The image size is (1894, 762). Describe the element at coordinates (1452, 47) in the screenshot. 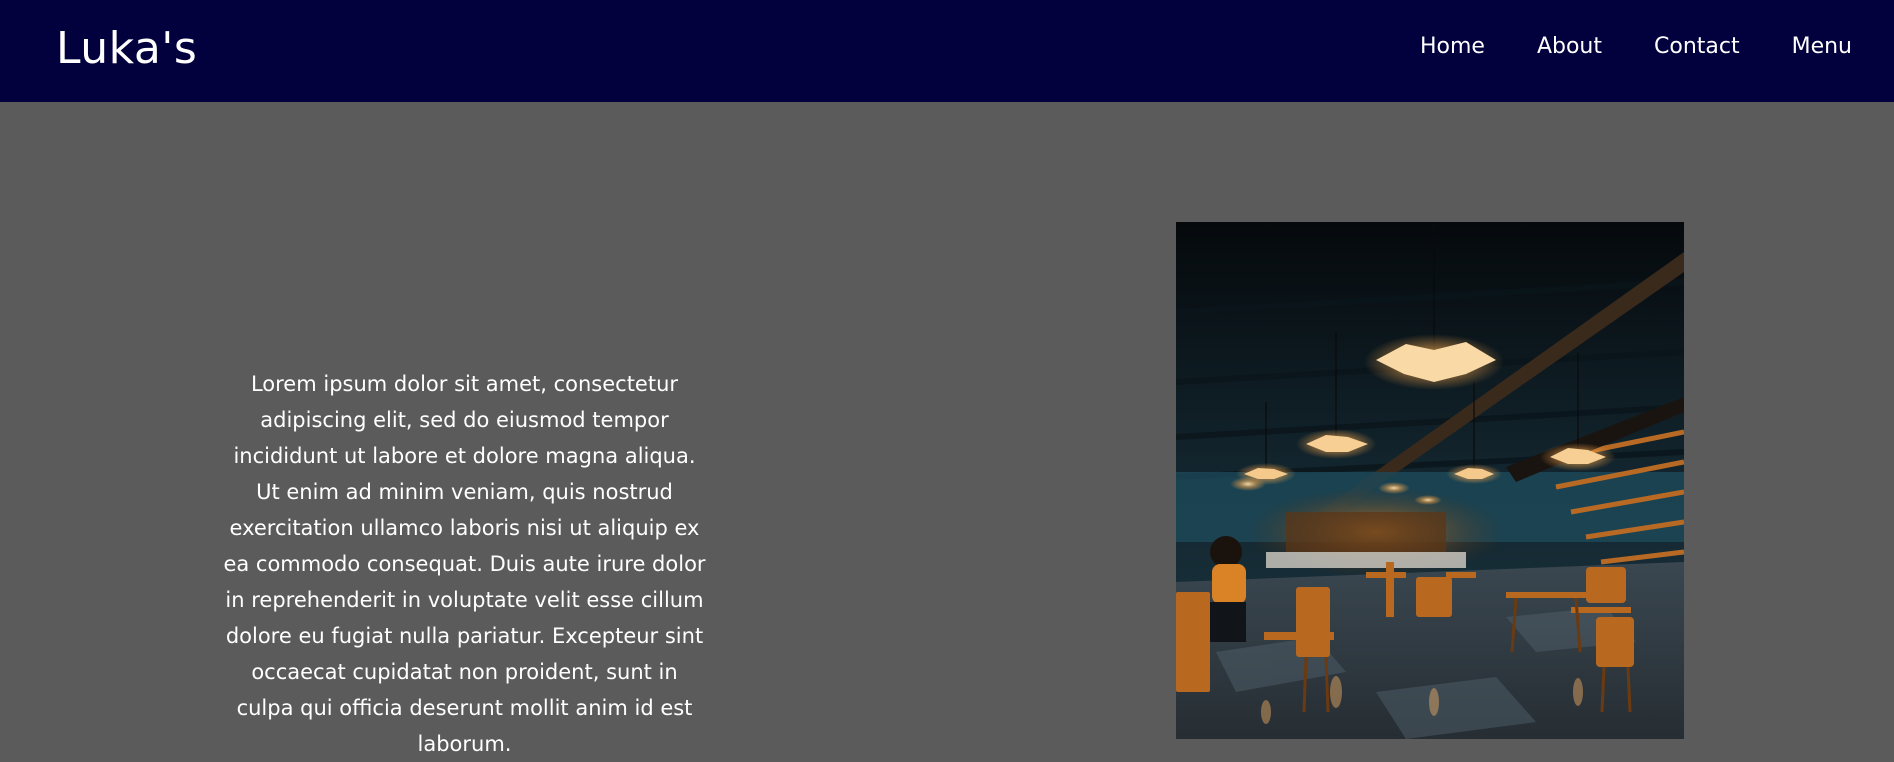

I see `nav-link-home: Home` at that location.